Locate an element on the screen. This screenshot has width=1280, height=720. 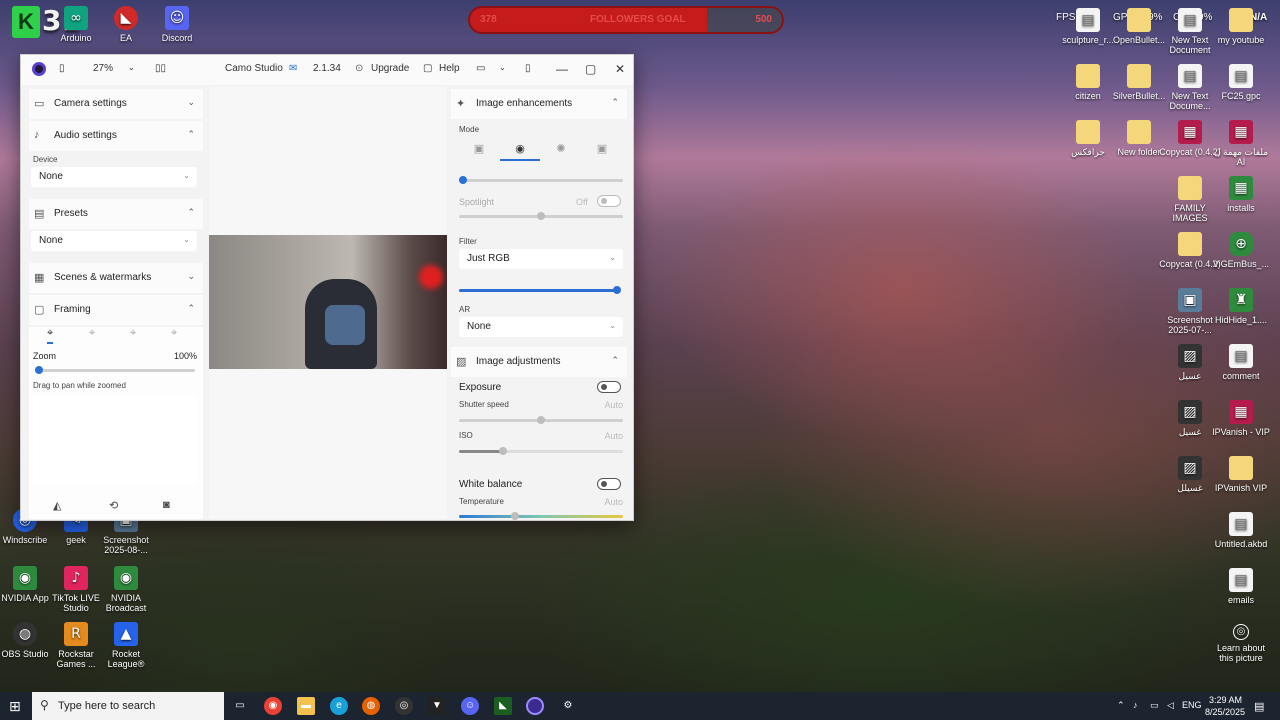
volume-icon: ◁ is located at coordinates (1170, 705).